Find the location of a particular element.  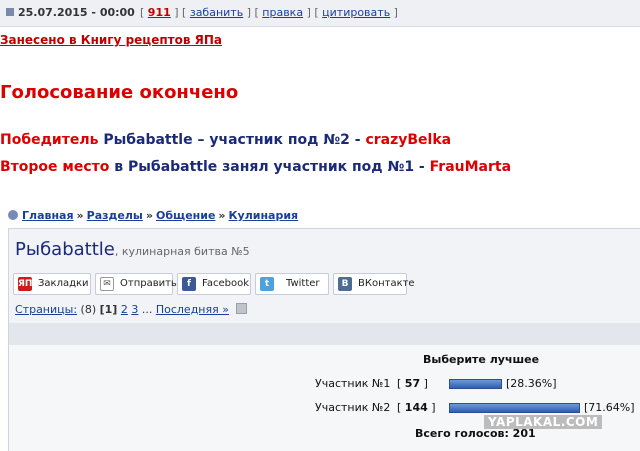

second-name: FrauMarta is located at coordinates (470, 167).